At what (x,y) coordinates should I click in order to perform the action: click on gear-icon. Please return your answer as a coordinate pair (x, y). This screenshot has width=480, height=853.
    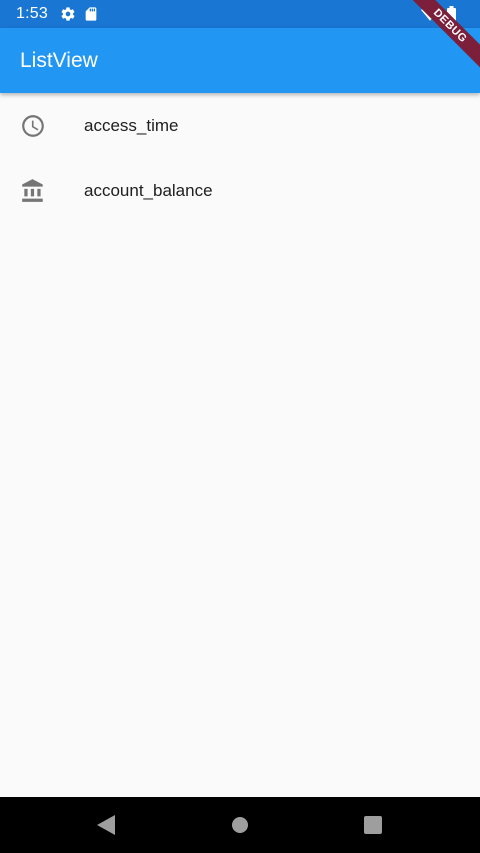
    Looking at the image, I should click on (68, 14).